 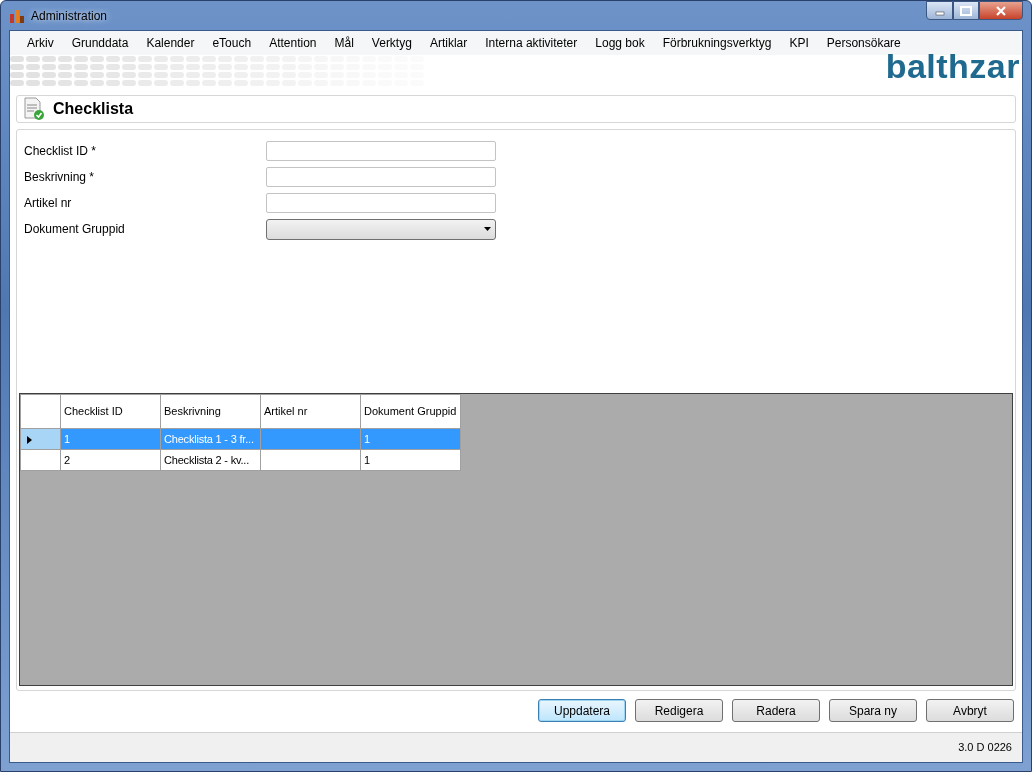 What do you see at coordinates (620, 43) in the screenshot?
I see `menu-item: Logg bok` at bounding box center [620, 43].